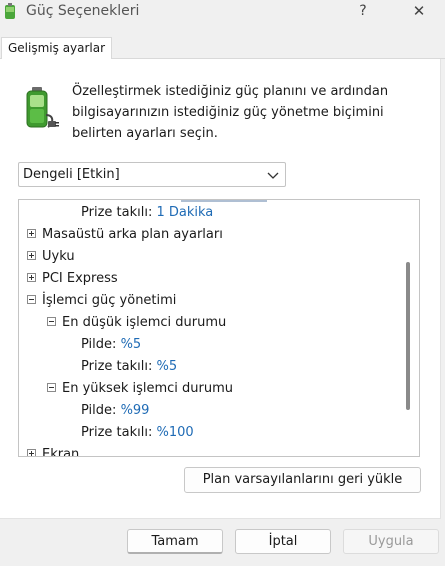  I want to click on tab-advanced-settings: Gelişmiş ayarlar, so click(57, 48).